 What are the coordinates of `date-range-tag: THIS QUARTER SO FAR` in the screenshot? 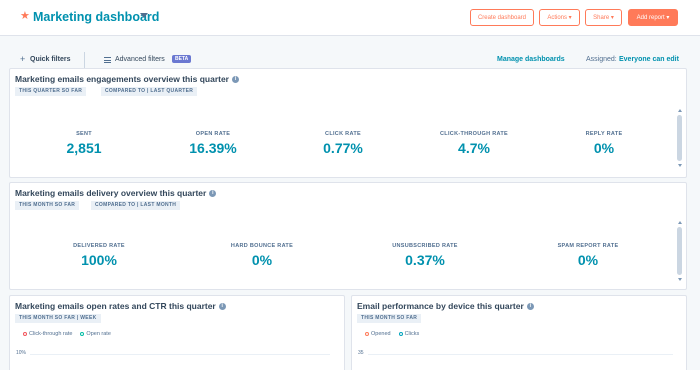 It's located at (51, 91).